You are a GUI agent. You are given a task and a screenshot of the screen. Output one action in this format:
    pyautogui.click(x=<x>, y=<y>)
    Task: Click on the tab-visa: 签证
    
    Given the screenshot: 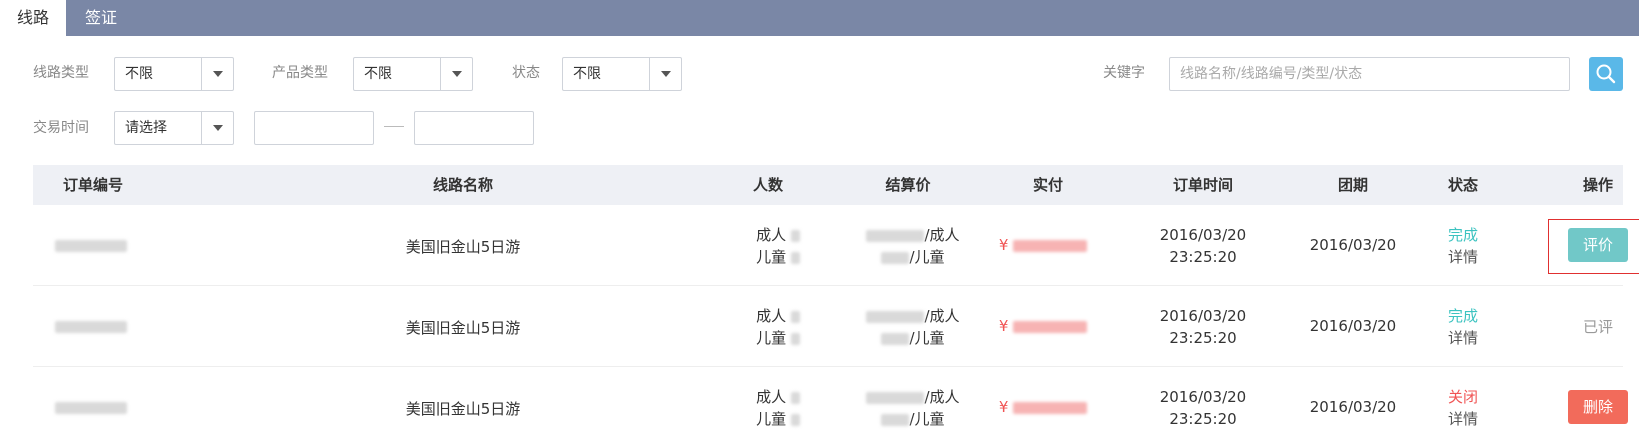 What is the action you would take?
    pyautogui.click(x=101, y=18)
    